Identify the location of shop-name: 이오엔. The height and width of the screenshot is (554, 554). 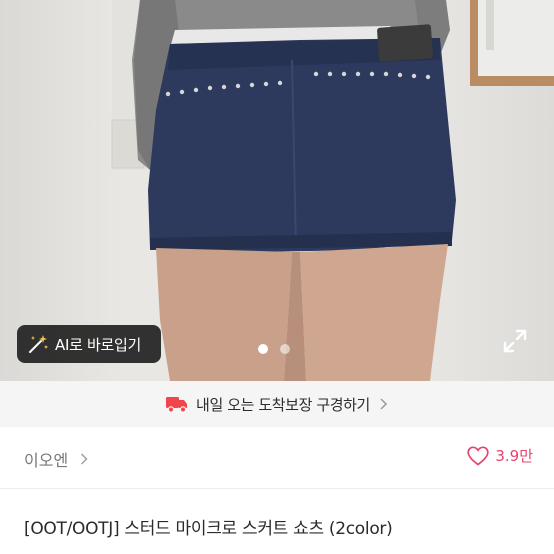
(46, 460).